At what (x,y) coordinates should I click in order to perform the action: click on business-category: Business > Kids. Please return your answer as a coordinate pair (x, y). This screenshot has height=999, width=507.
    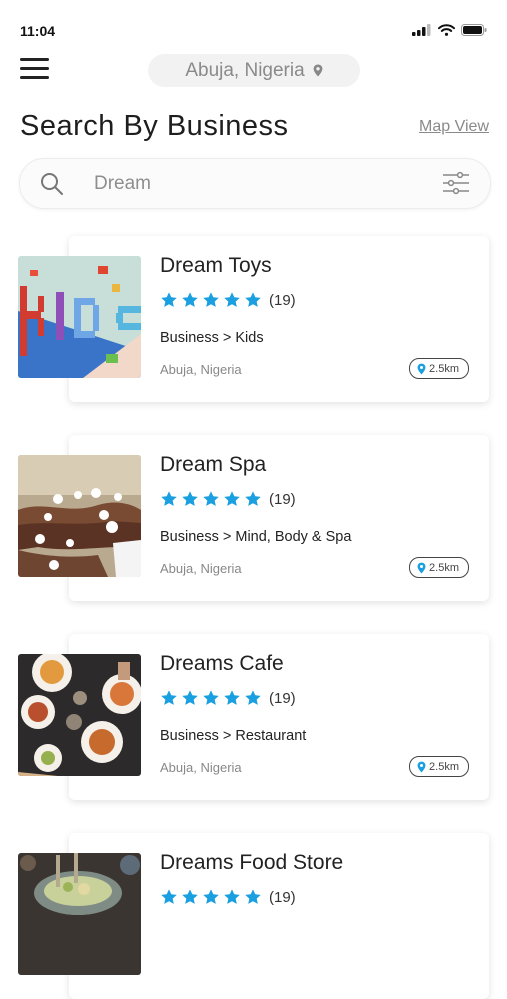
    Looking at the image, I should click on (212, 338).